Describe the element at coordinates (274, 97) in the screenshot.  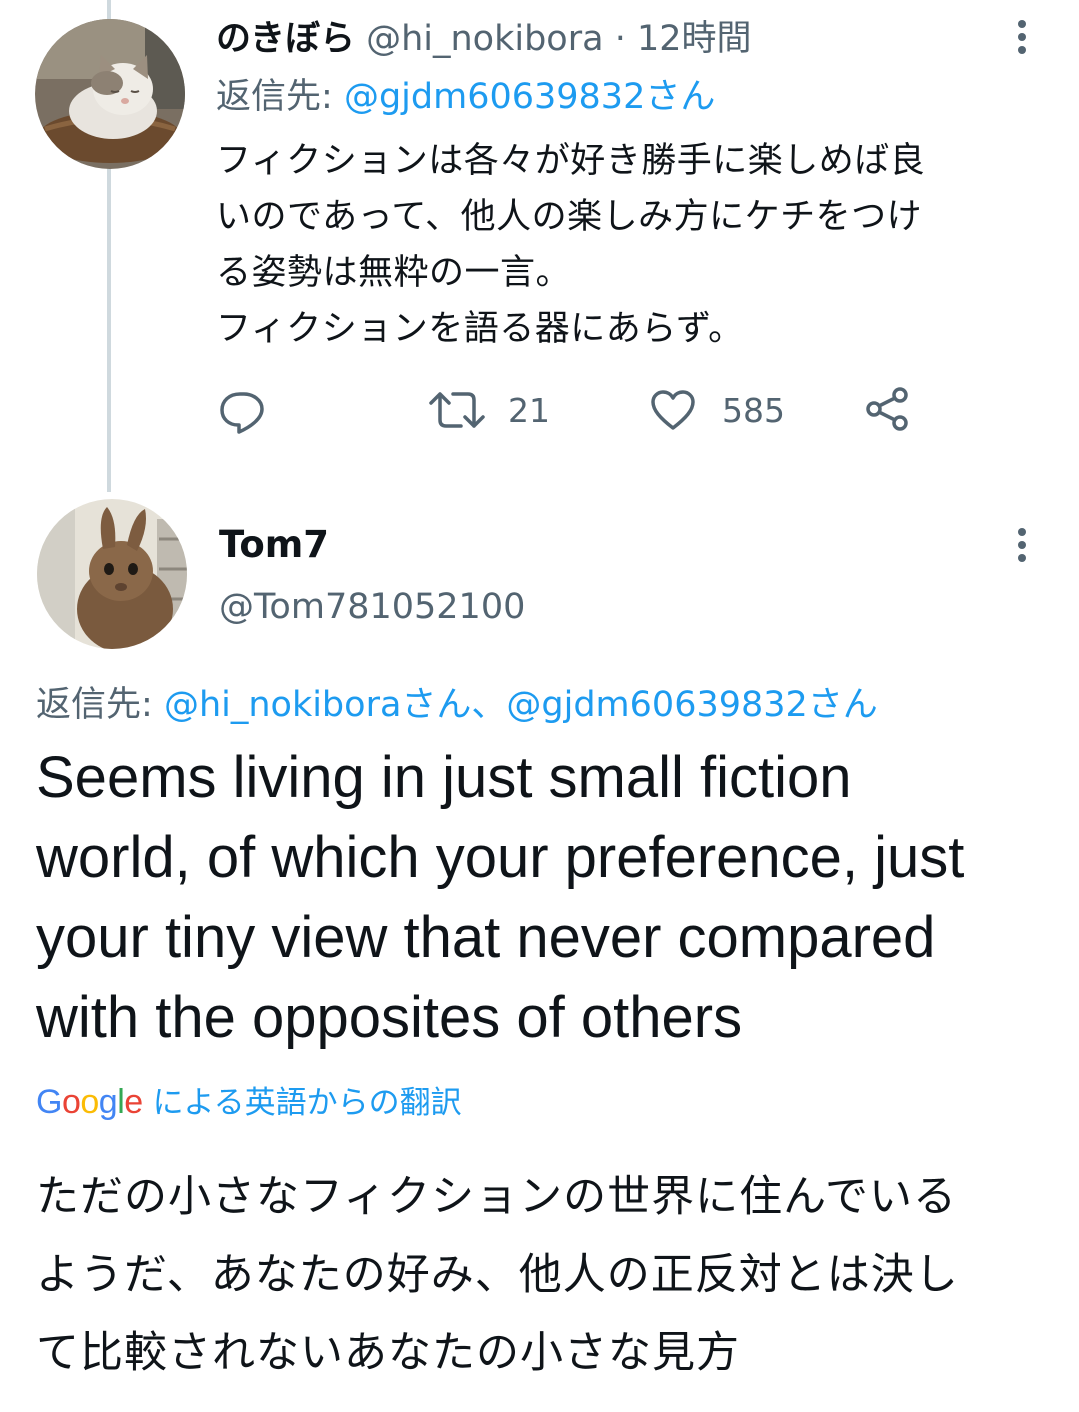
I see `tweet1-reply-prefix: 返信先:` at that location.